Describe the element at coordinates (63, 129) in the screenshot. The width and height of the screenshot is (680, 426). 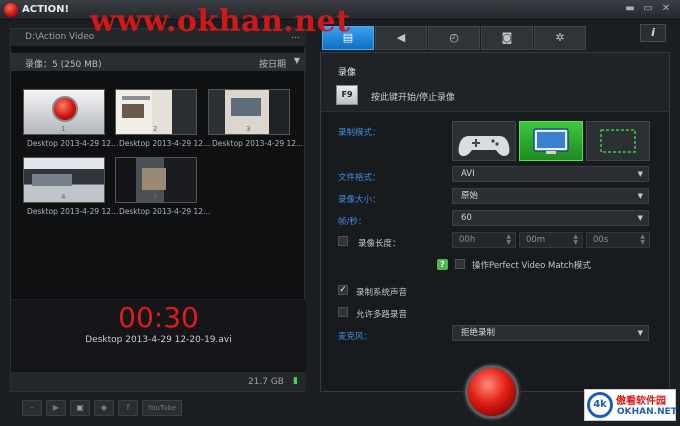
I see `thumbnail-number: 1` at that location.